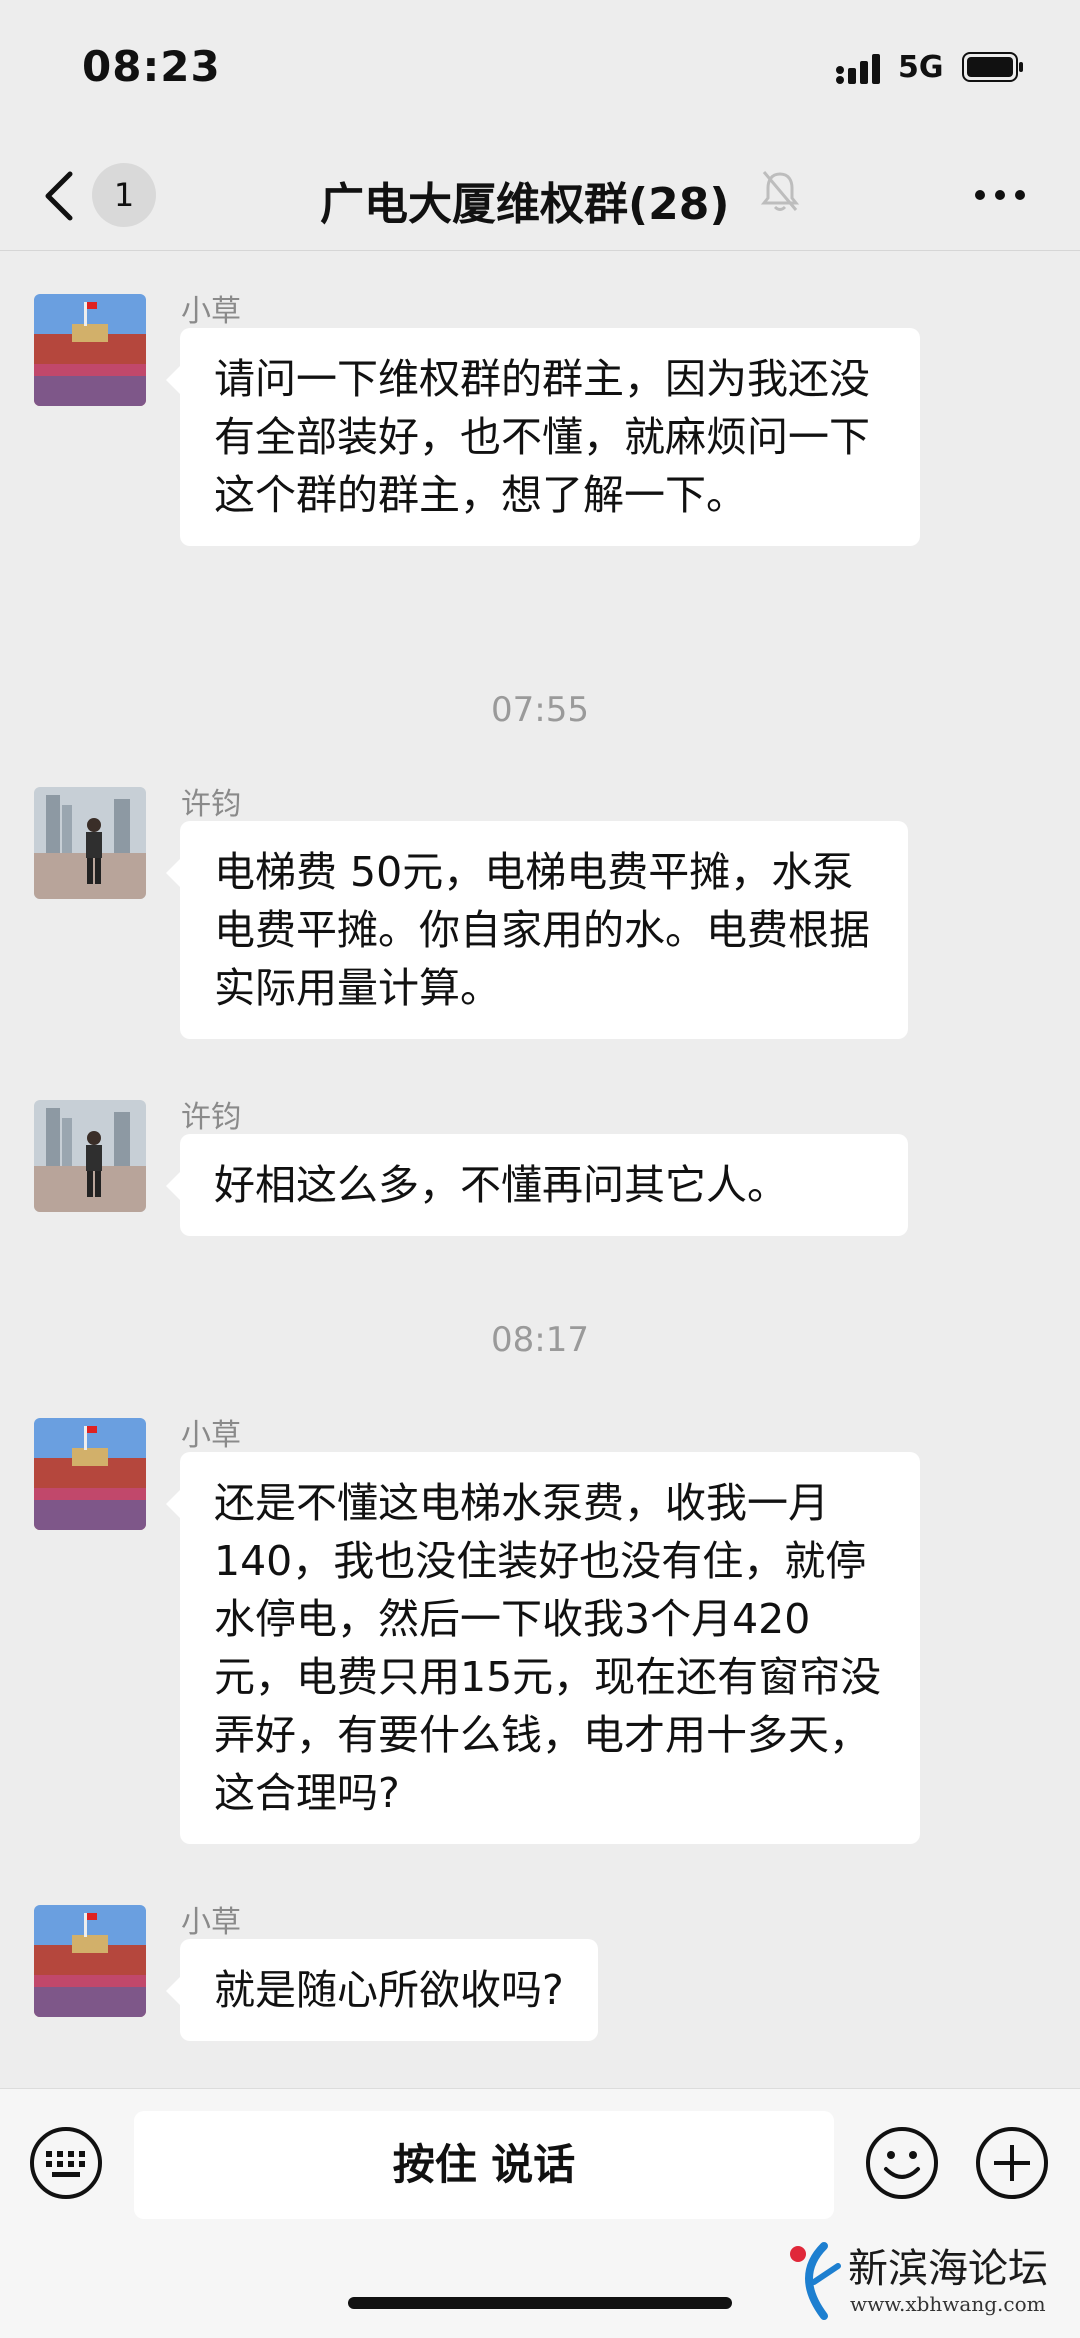  Describe the element at coordinates (992, 67) in the screenshot. I see `battery-icon` at that location.